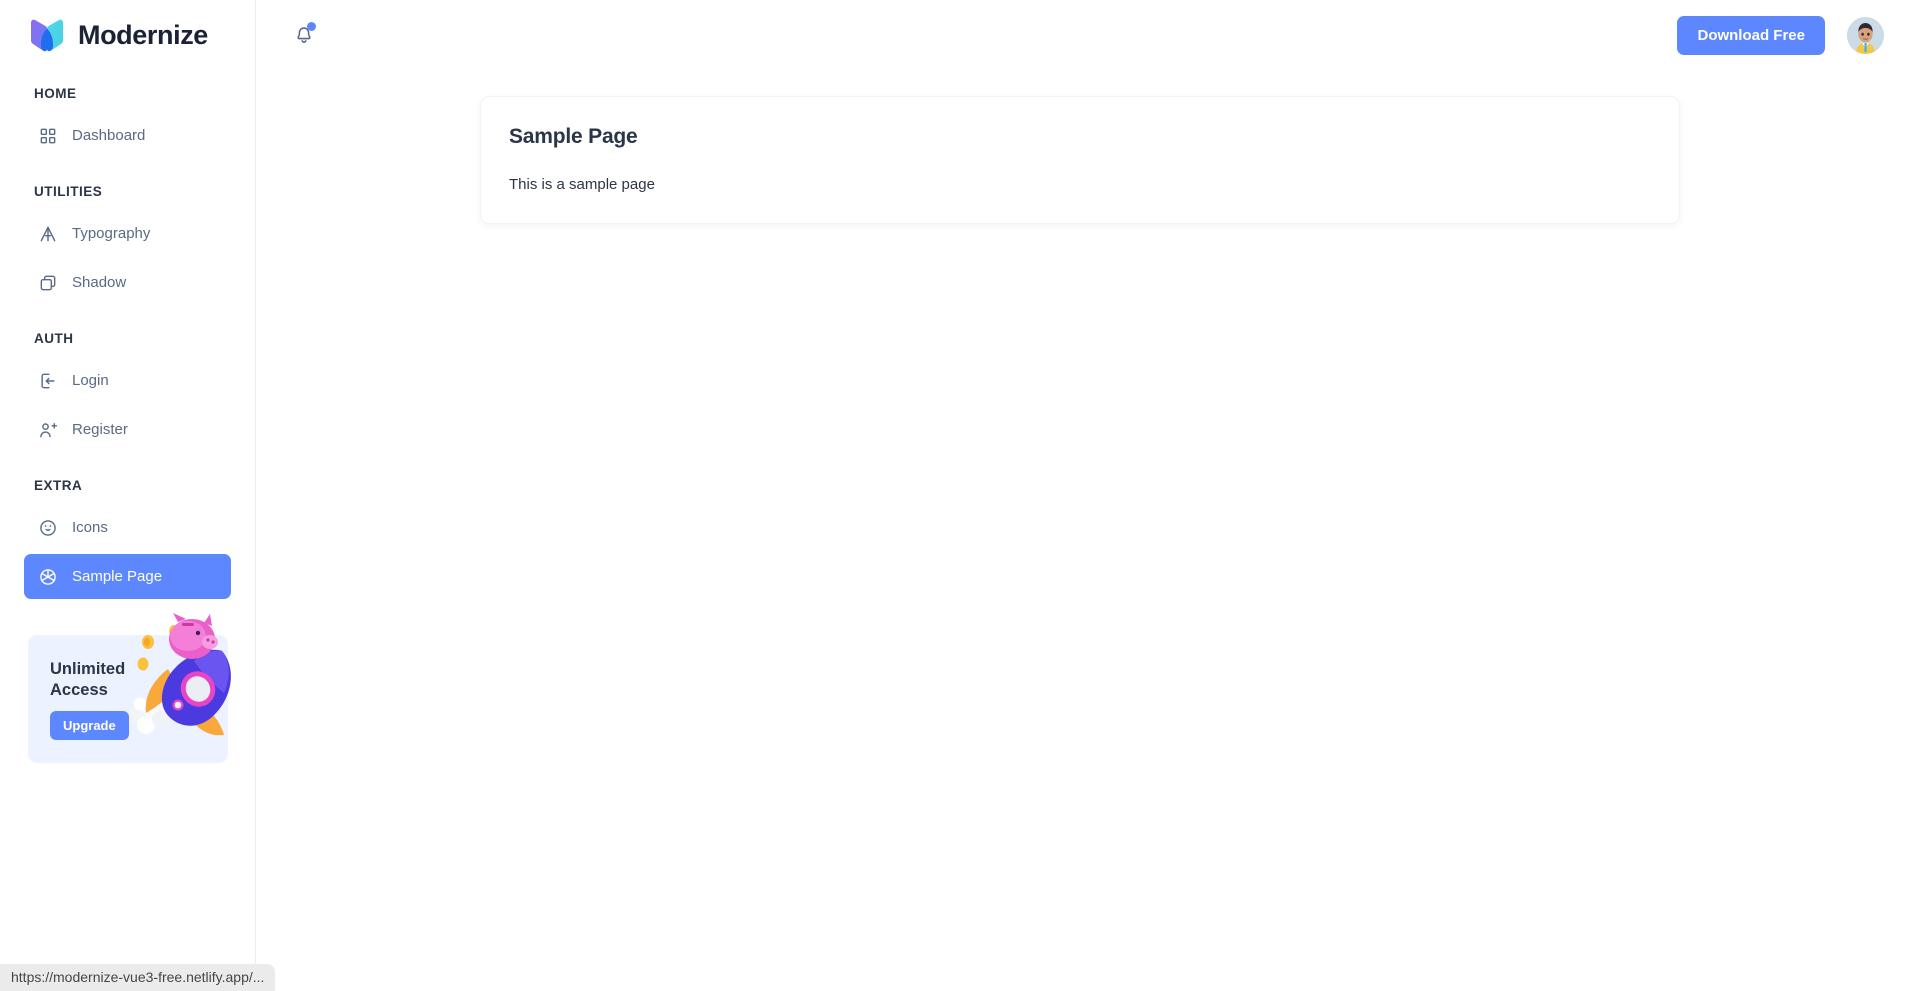 The image size is (1920, 991). Describe the element at coordinates (111, 233) in the screenshot. I see `sidebar-item-label: Typography` at that location.